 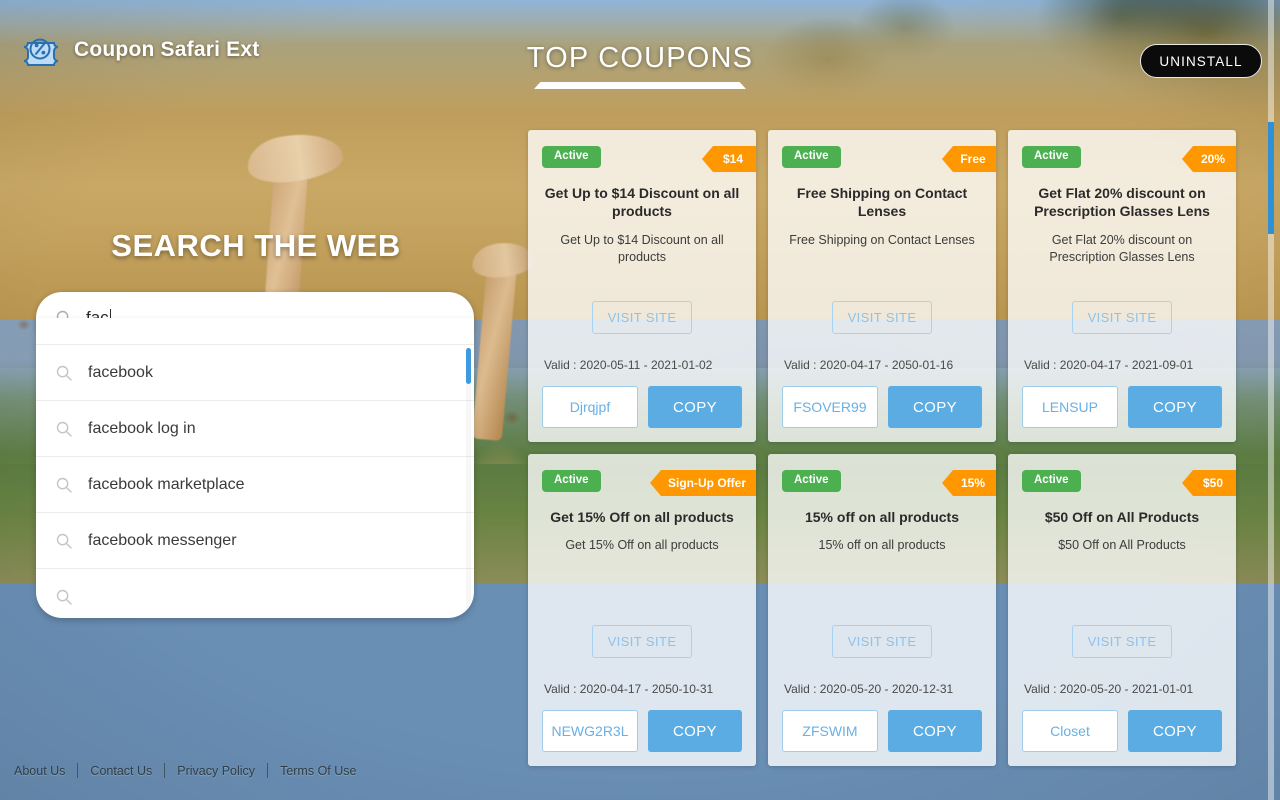 What do you see at coordinates (1129, 159) in the screenshot?
I see `coupon-card-header: Active 20%` at bounding box center [1129, 159].